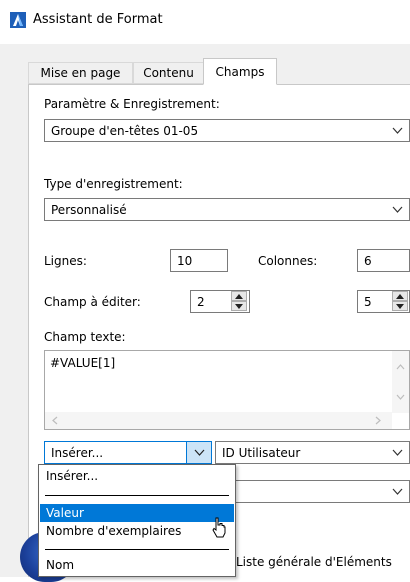  I want to click on edit-field-label: Champ à éditer:, so click(92, 302).